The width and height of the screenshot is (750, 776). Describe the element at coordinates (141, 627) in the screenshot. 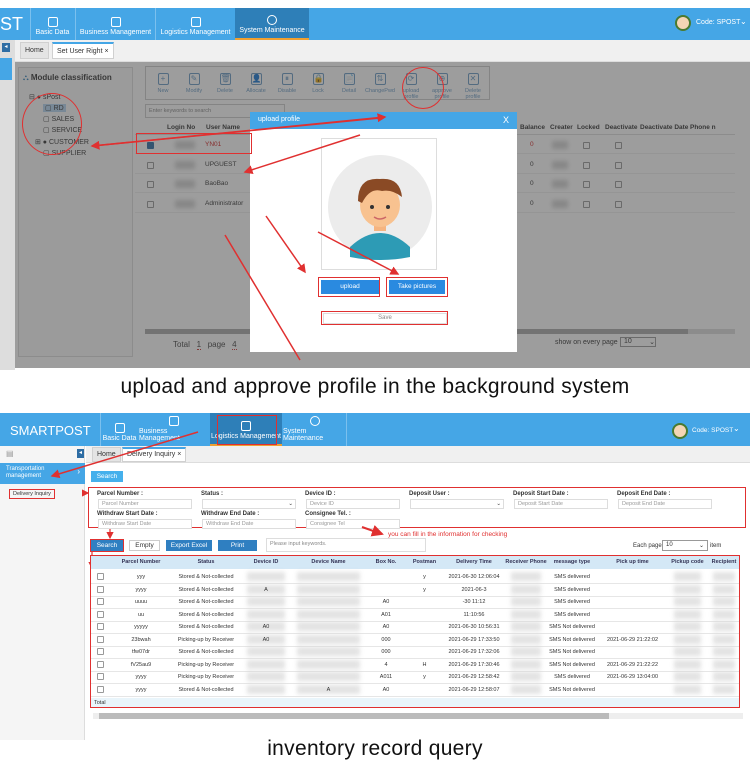

I see `table-cell: yyyyy` at that location.